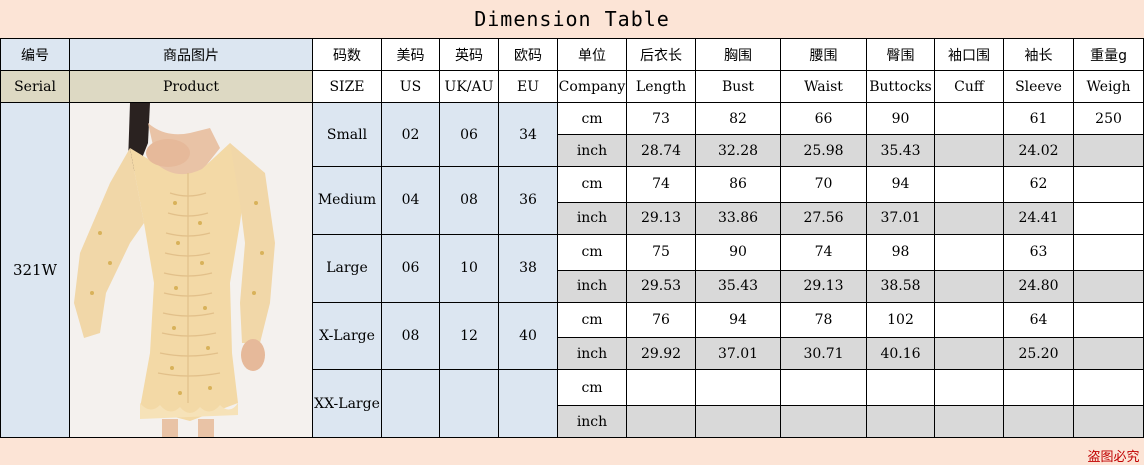 Image resolution: width=1144 pixels, height=465 pixels. Describe the element at coordinates (823, 252) in the screenshot. I see `waist-cell: 74` at that location.